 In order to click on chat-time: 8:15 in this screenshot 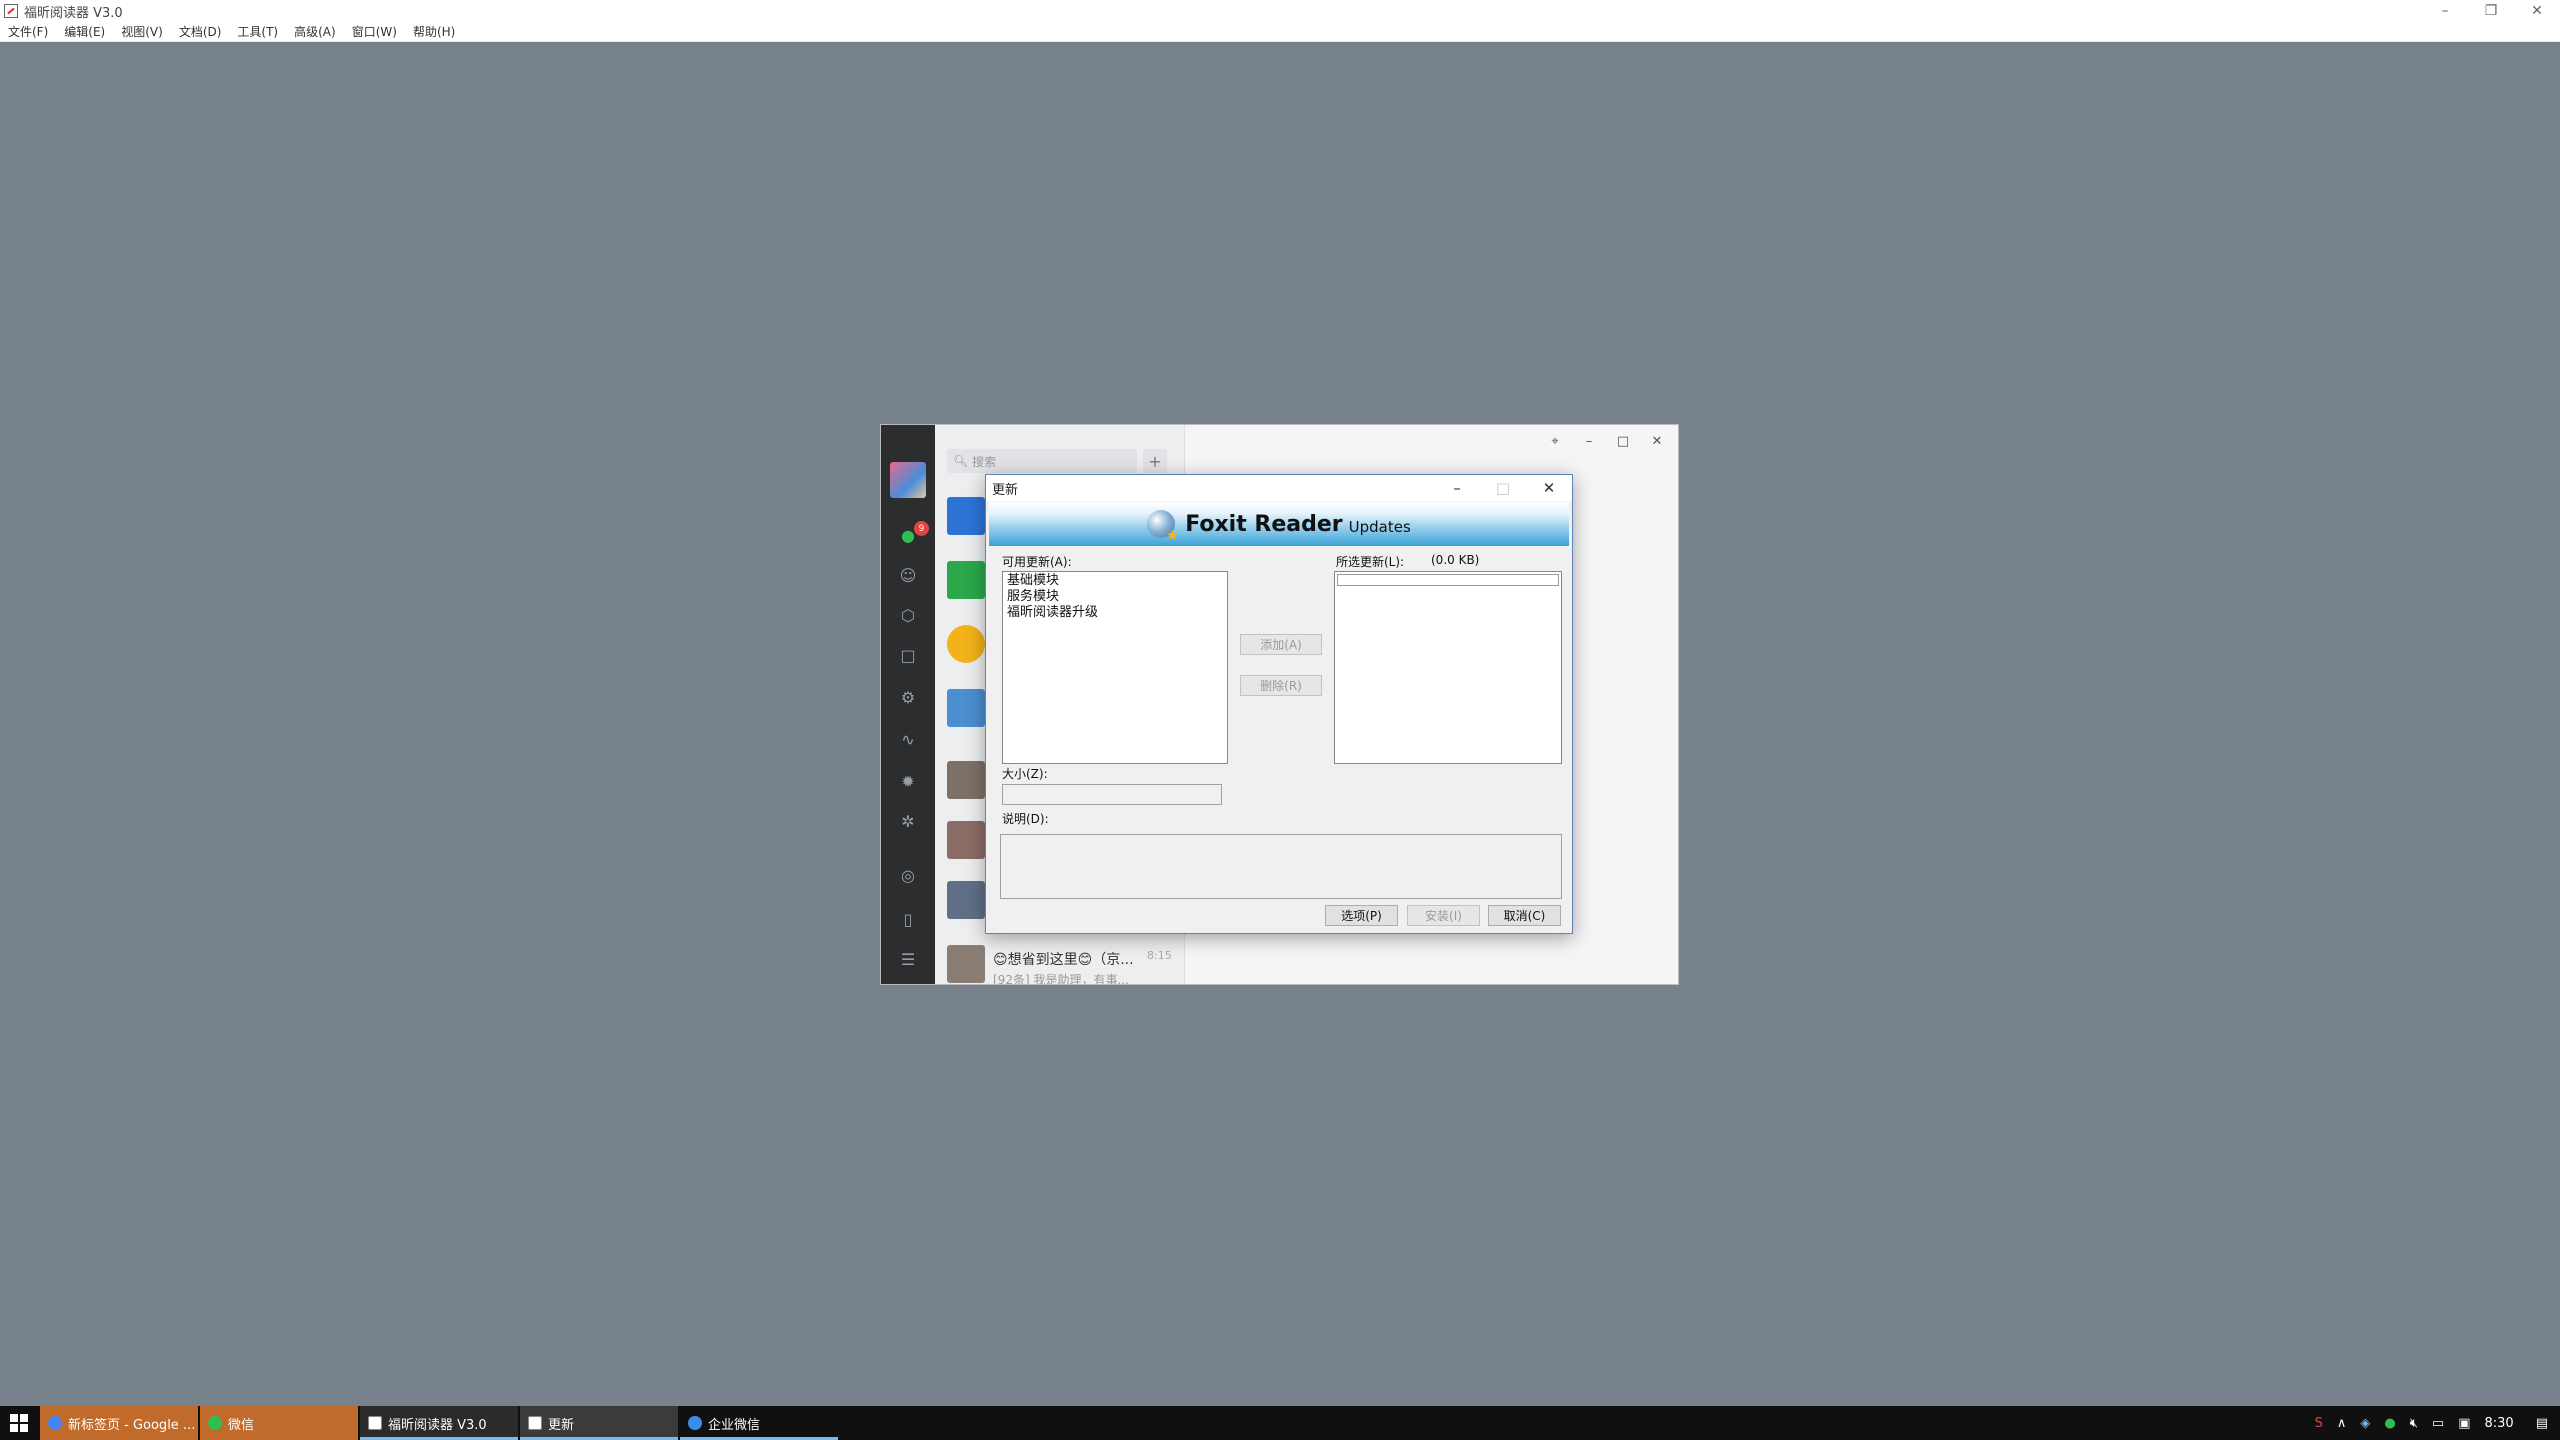, I will do `click(1159, 955)`.